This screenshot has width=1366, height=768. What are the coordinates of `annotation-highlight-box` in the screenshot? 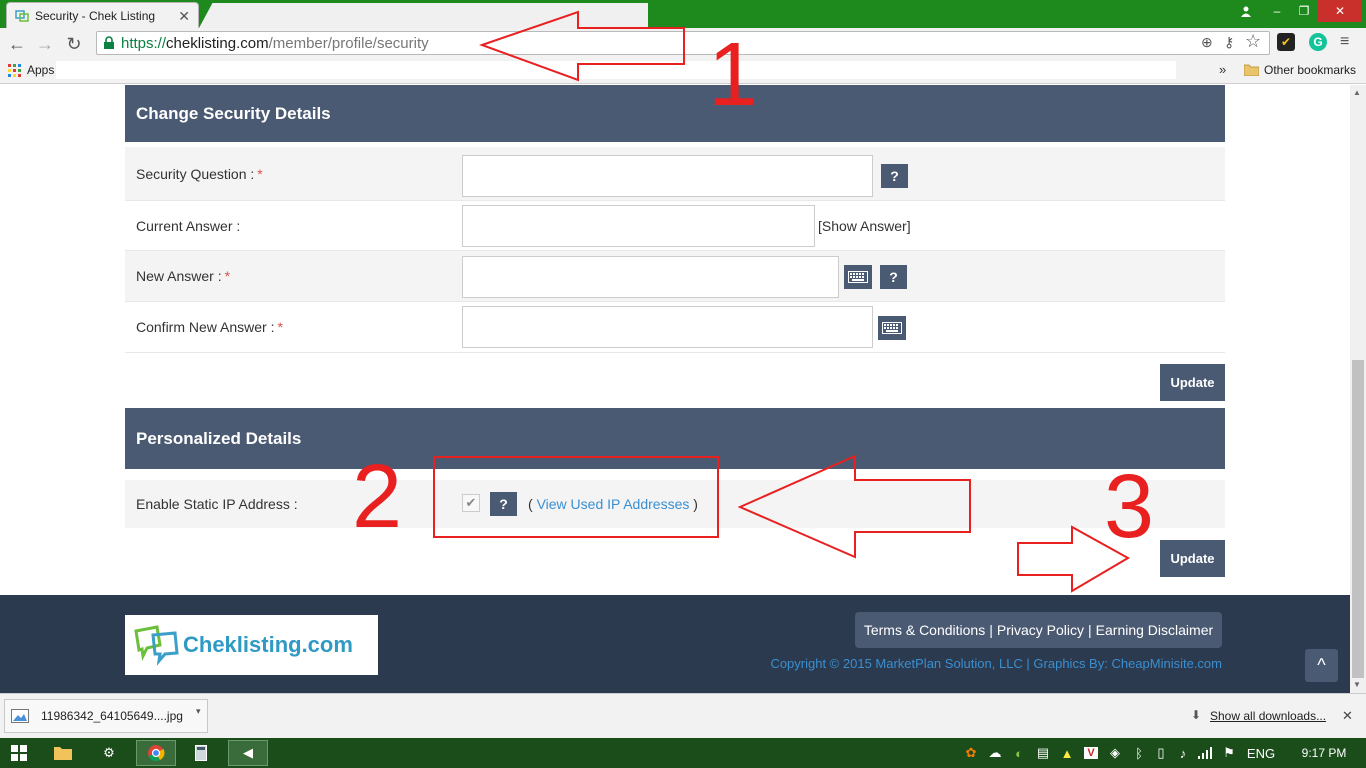 It's located at (576, 497).